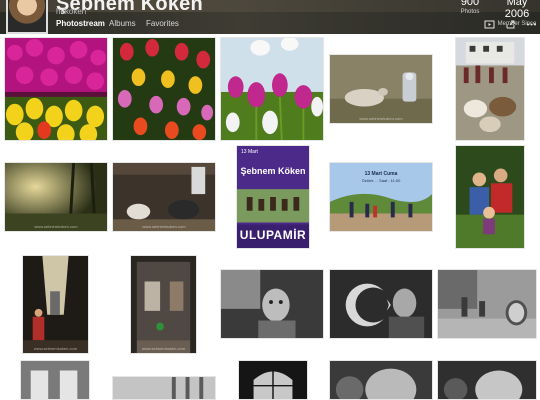 The width and height of the screenshot is (540, 400). What do you see at coordinates (71, 11) in the screenshot?
I see `profile-handle: hdkoken` at bounding box center [71, 11].